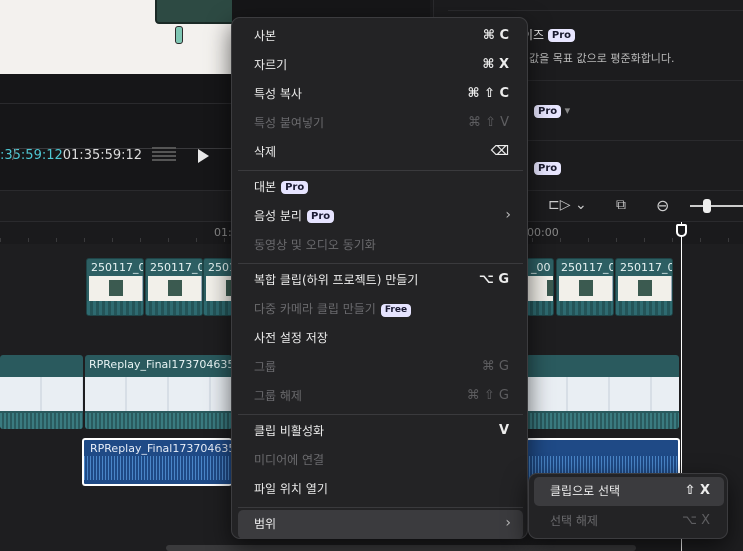 Image resolution: width=743 pixels, height=551 pixels. Describe the element at coordinates (380, 216) in the screenshot. I see `menu-item-voice-isolation: 음성 분리 Pro ›` at that location.